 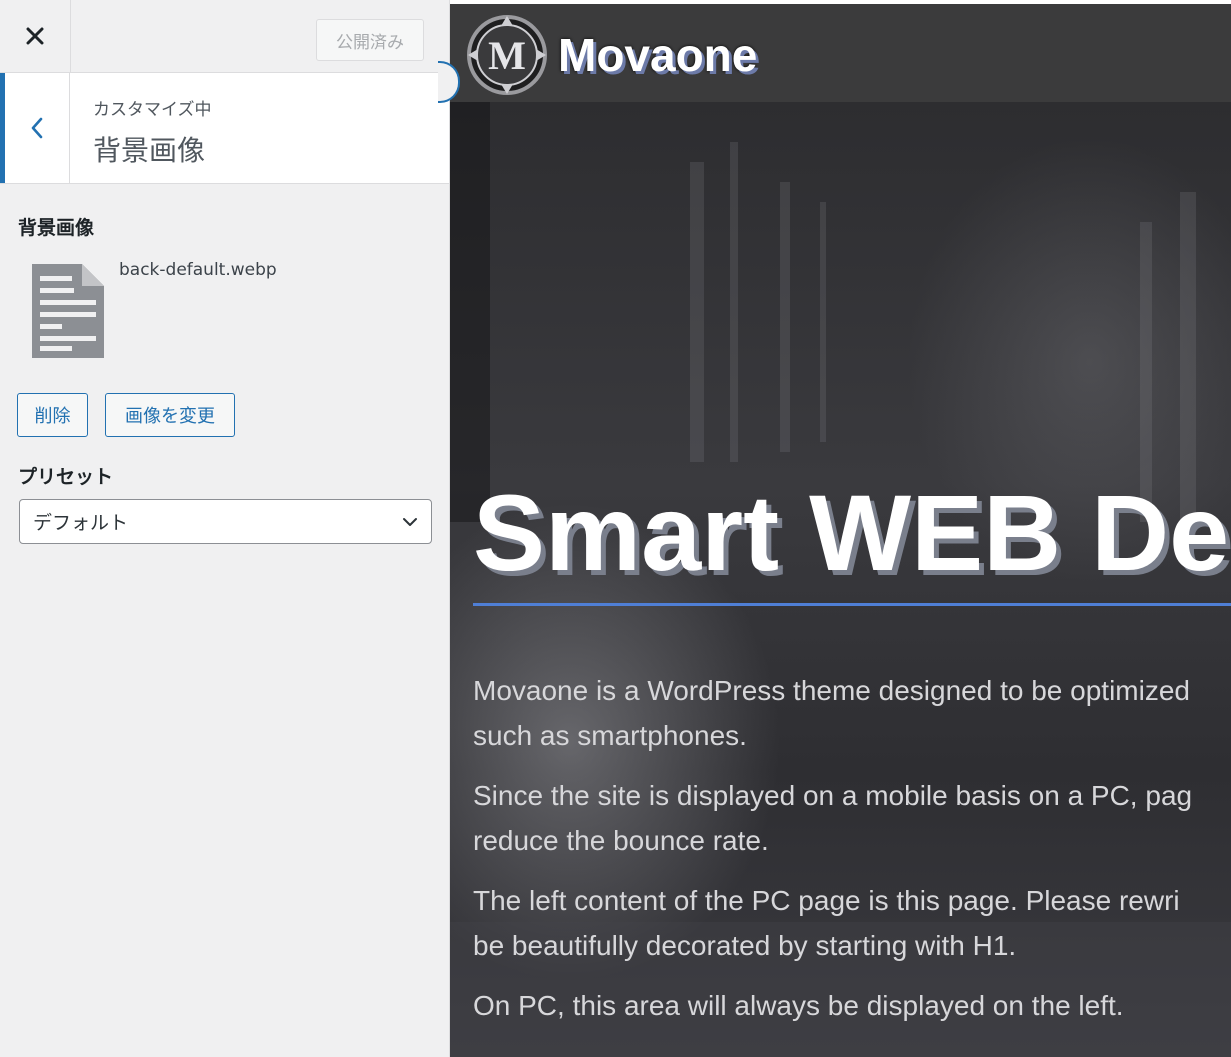 What do you see at coordinates (68, 313) in the screenshot?
I see `document-icon` at bounding box center [68, 313].